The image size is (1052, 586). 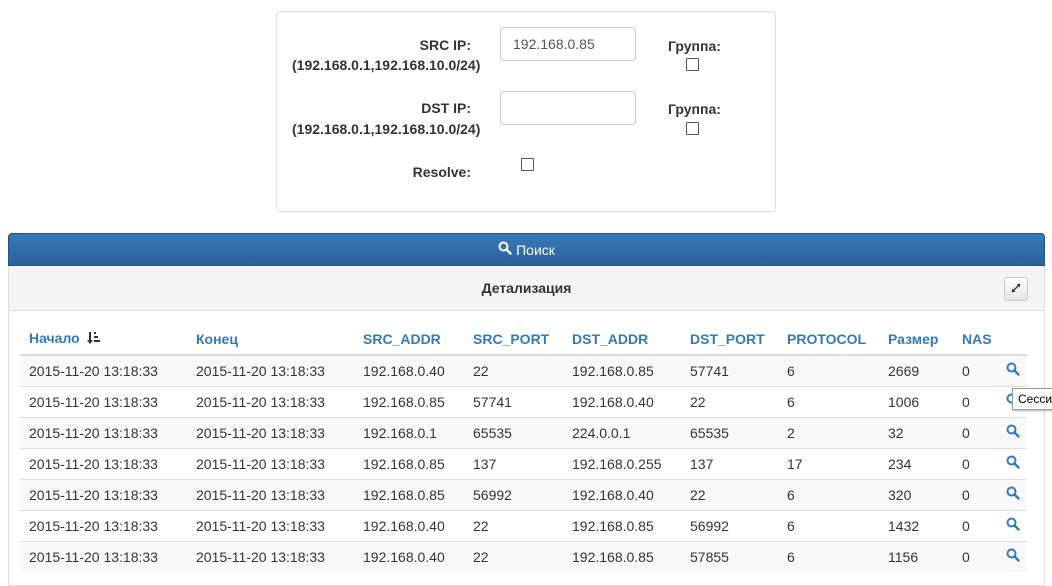 What do you see at coordinates (568, 44) in the screenshot?
I see `src-ip-input` at bounding box center [568, 44].